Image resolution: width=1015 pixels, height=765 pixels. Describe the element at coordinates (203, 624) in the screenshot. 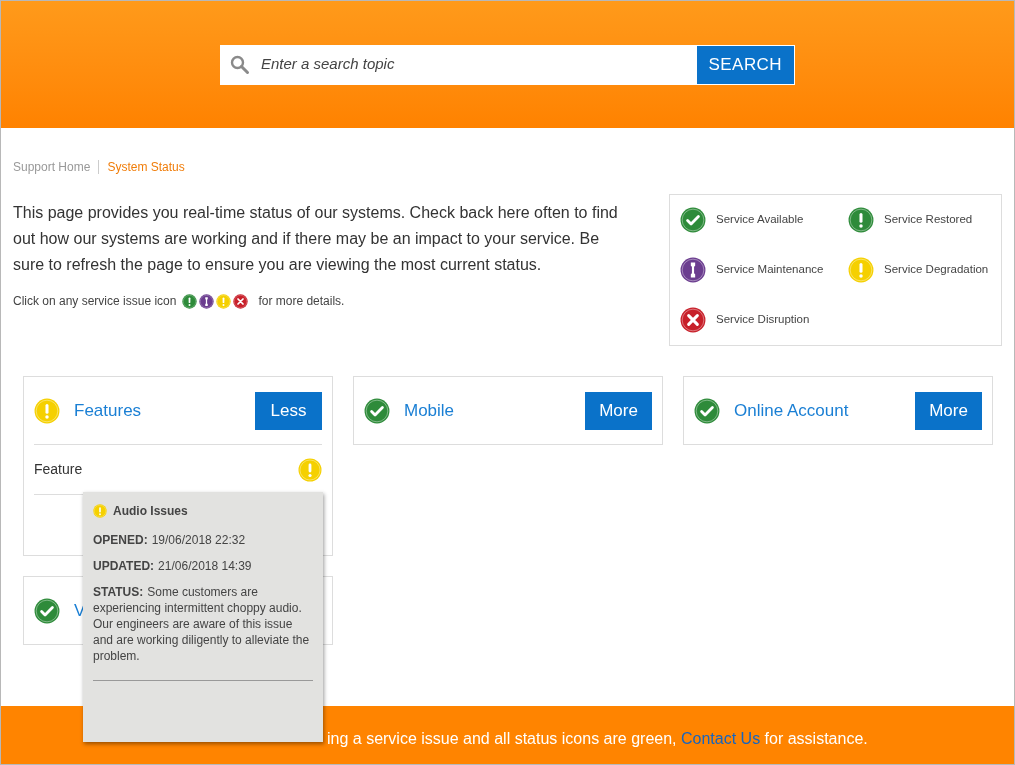

I see `popup-field: STATUS: Some customers are experiencing intermittent choppy audio. Our engineers are aware of this issue and are working diligently to alleviate the problem.` at that location.